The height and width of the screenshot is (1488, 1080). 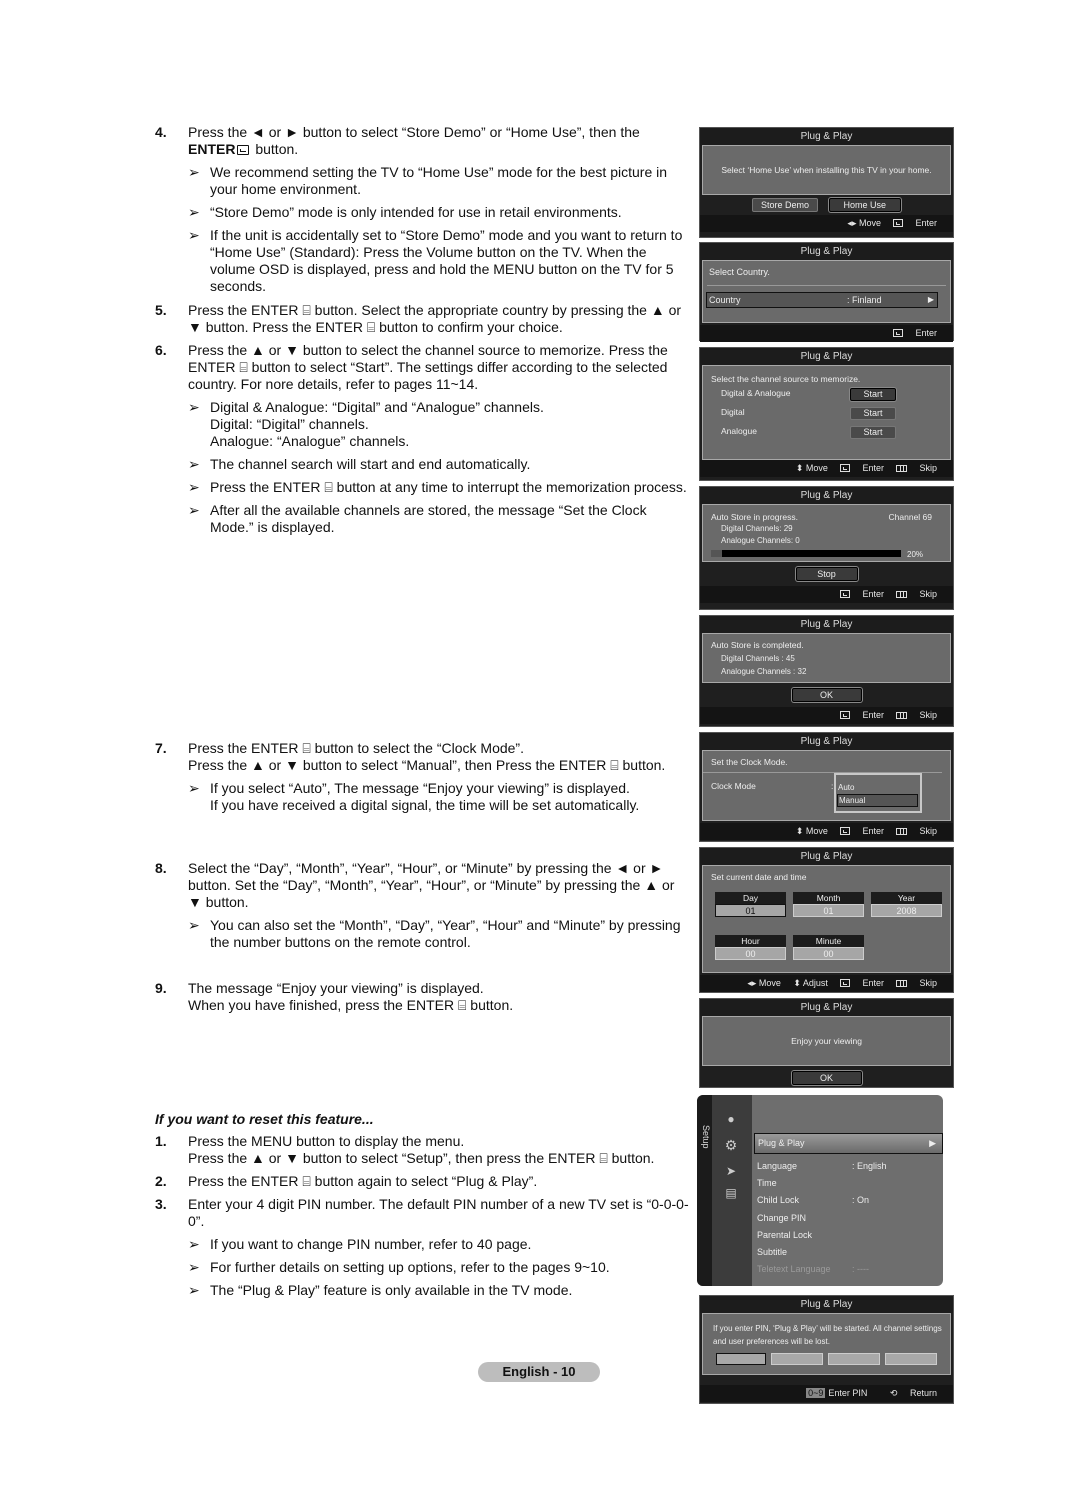 I want to click on analogue-count: Analogue Channels : 32, so click(x=764, y=671).